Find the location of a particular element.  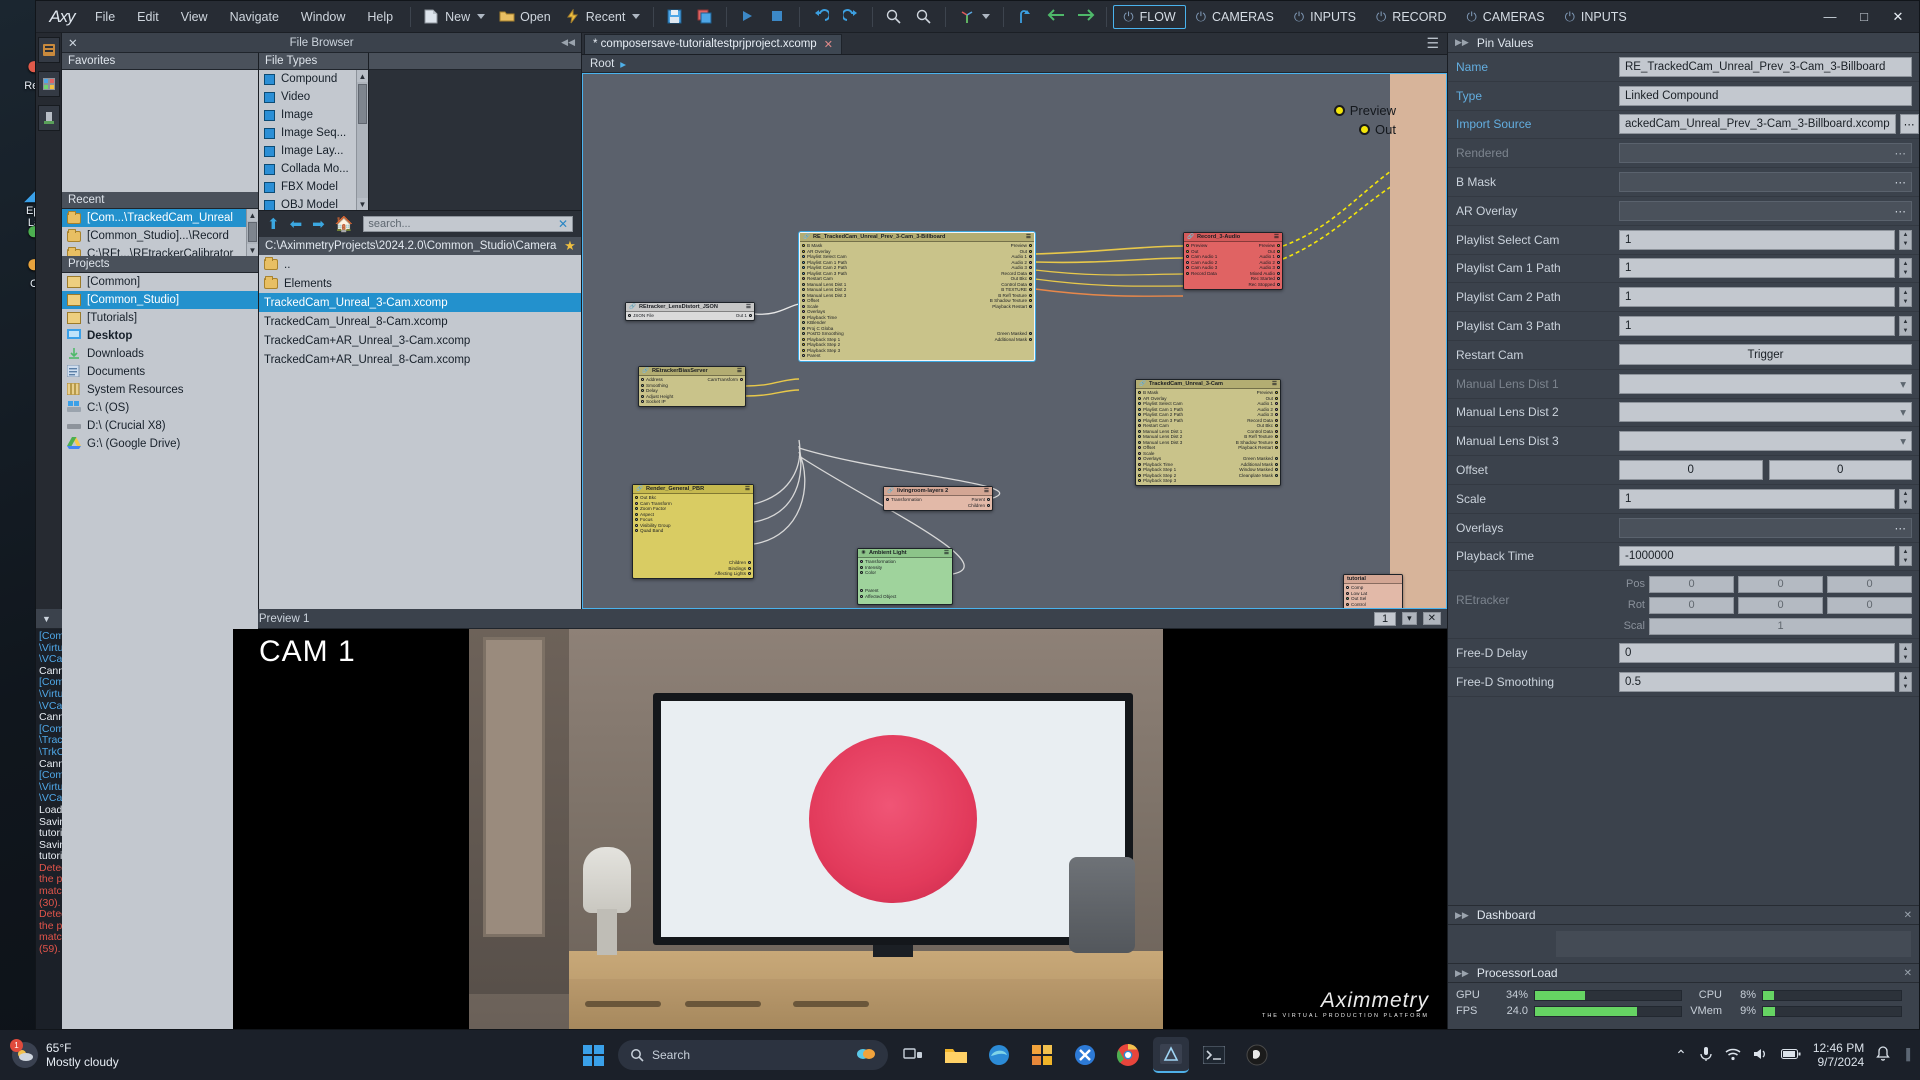

store-button is located at coordinates (1042, 1055).